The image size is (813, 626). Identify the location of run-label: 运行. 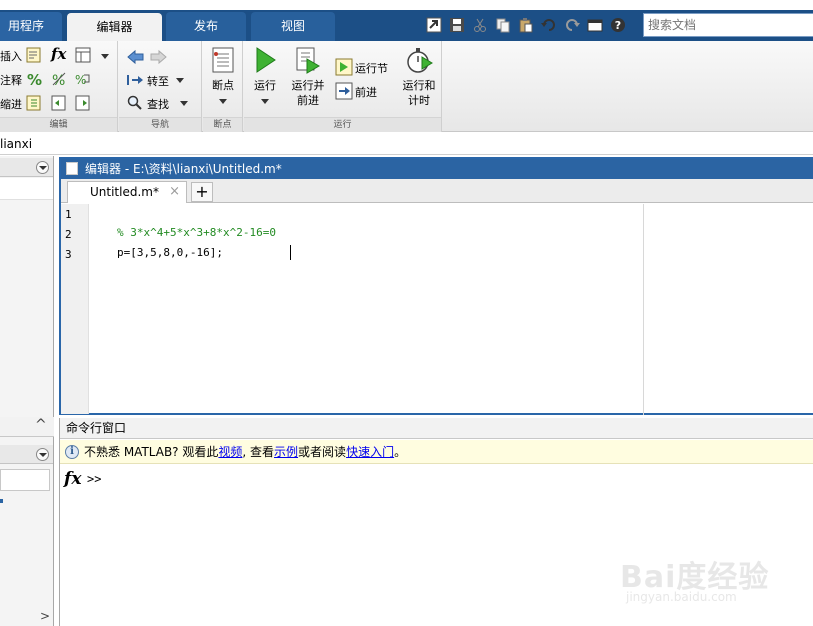
(265, 85).